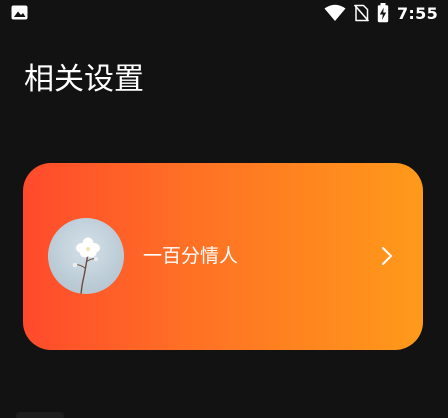  Describe the element at coordinates (191, 256) in the screenshot. I see `card-label: 一百分情人` at that location.